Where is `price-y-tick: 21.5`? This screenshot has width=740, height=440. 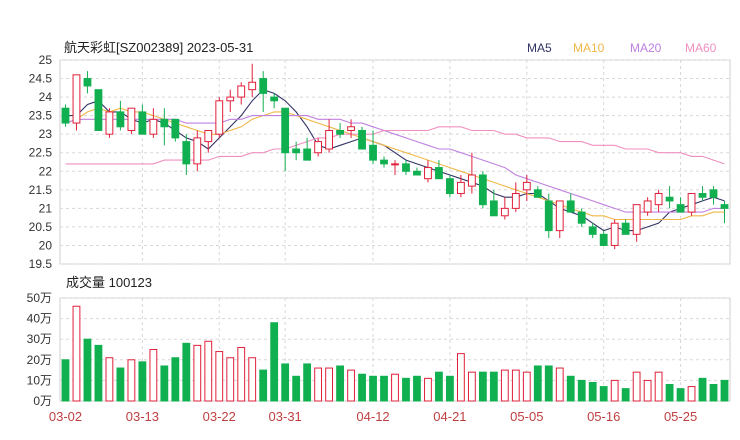 price-y-tick: 21.5 is located at coordinates (41, 190).